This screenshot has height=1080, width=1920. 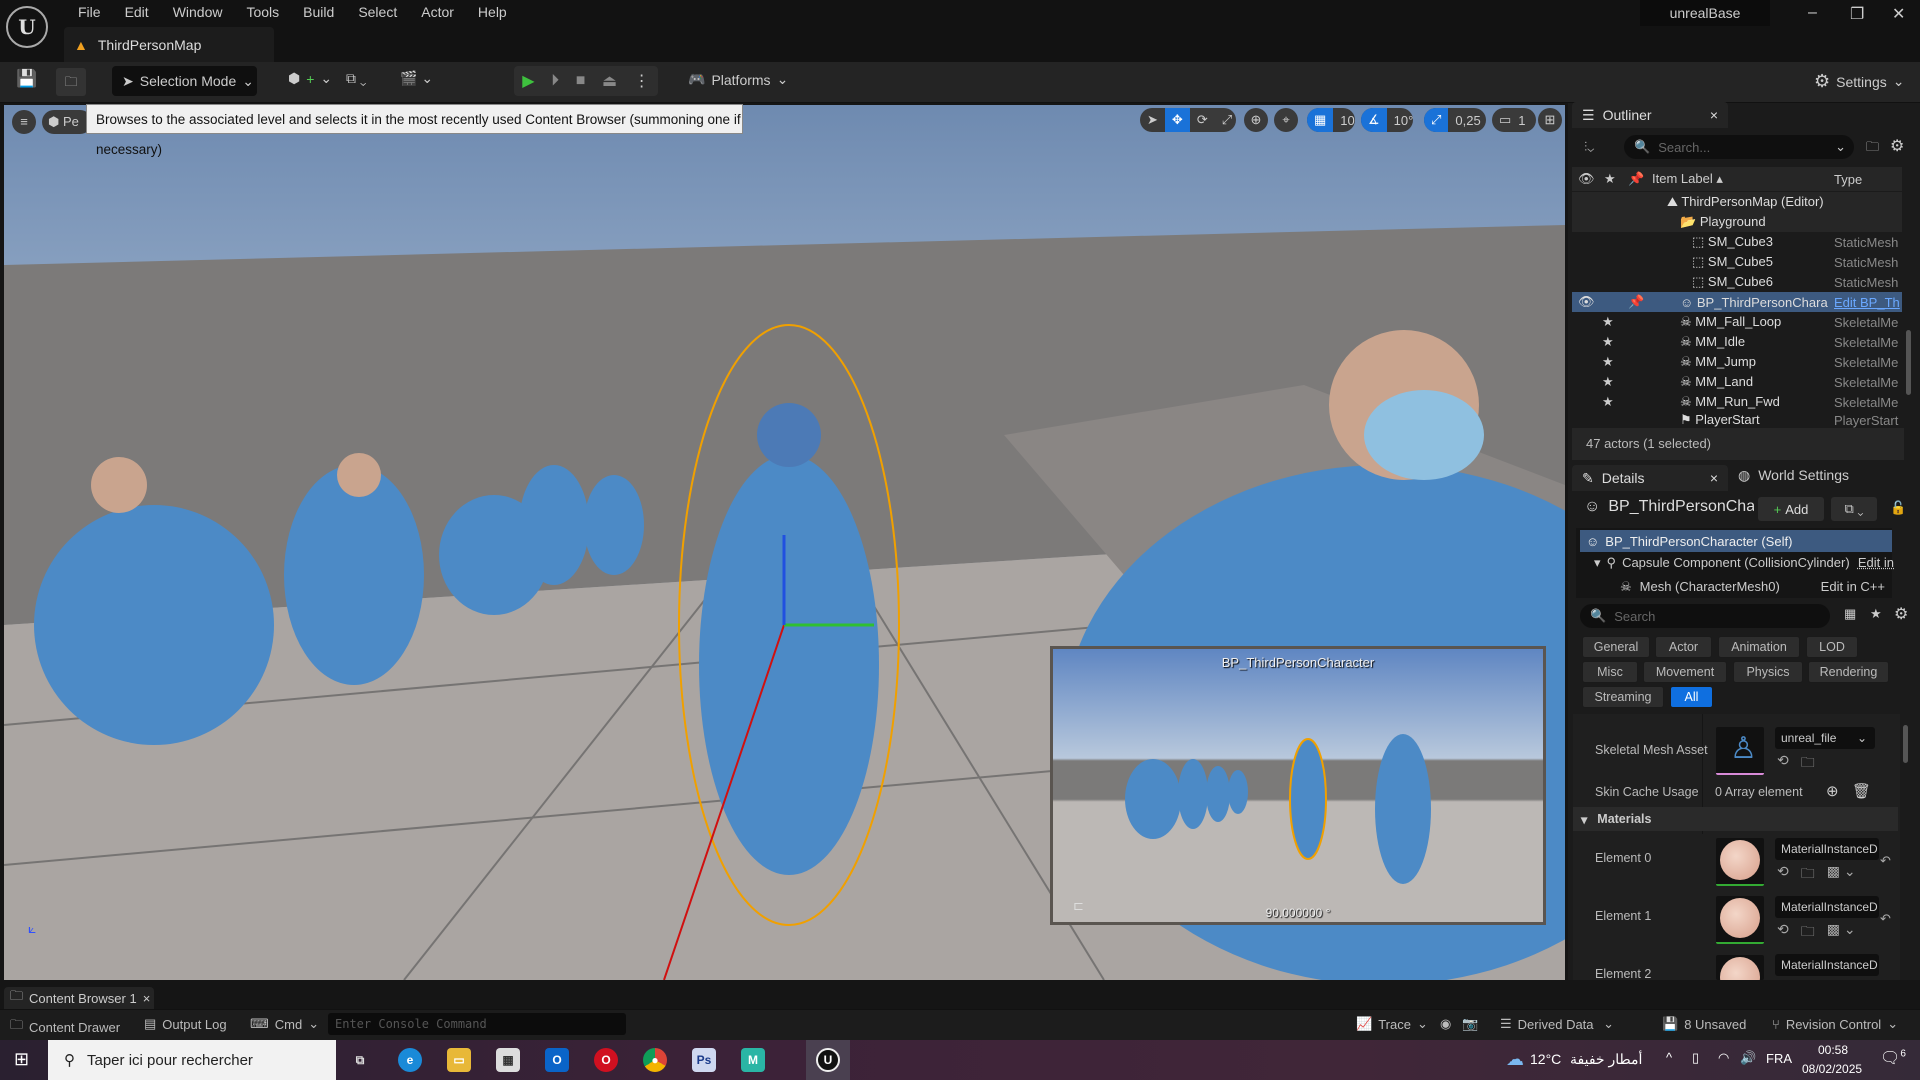 What do you see at coordinates (1876, 614) in the screenshot?
I see `favorites-star-icon: ★` at bounding box center [1876, 614].